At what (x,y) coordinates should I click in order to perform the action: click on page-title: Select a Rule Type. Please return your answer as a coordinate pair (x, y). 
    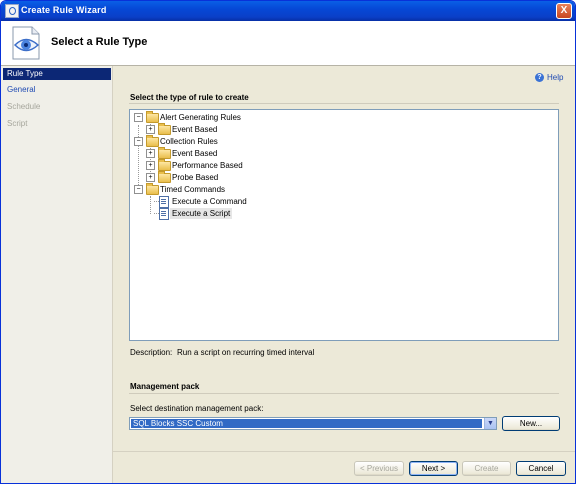
    Looking at the image, I should click on (99, 42).